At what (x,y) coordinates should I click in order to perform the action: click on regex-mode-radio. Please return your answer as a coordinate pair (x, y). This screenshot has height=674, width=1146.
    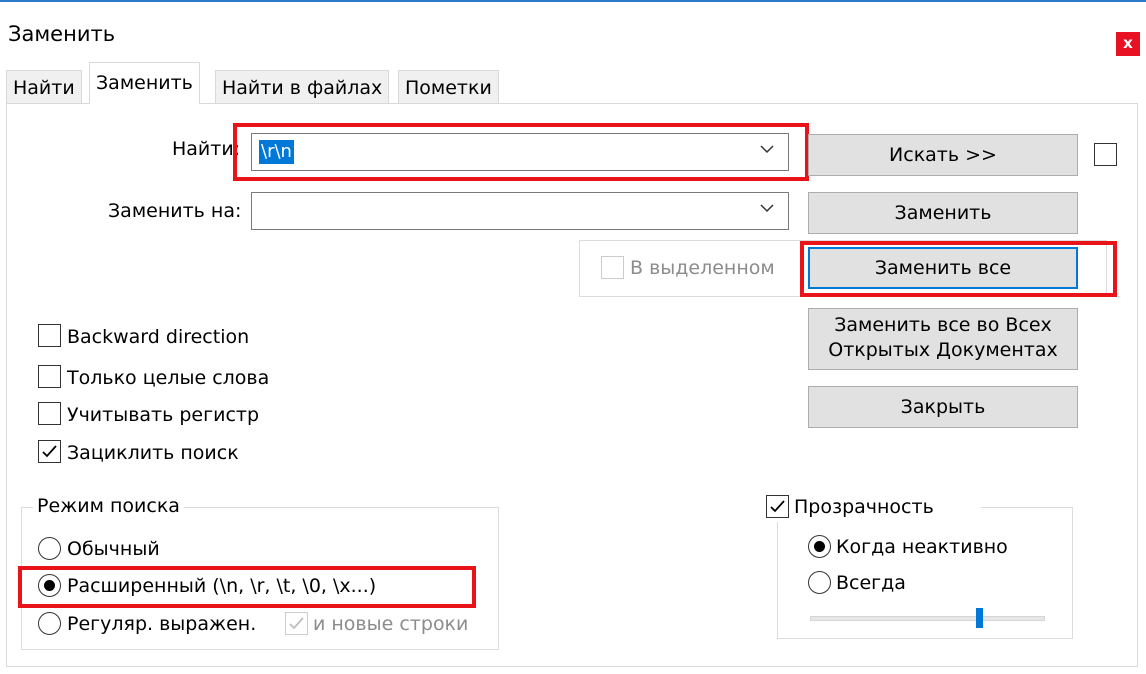
    Looking at the image, I should click on (49, 623).